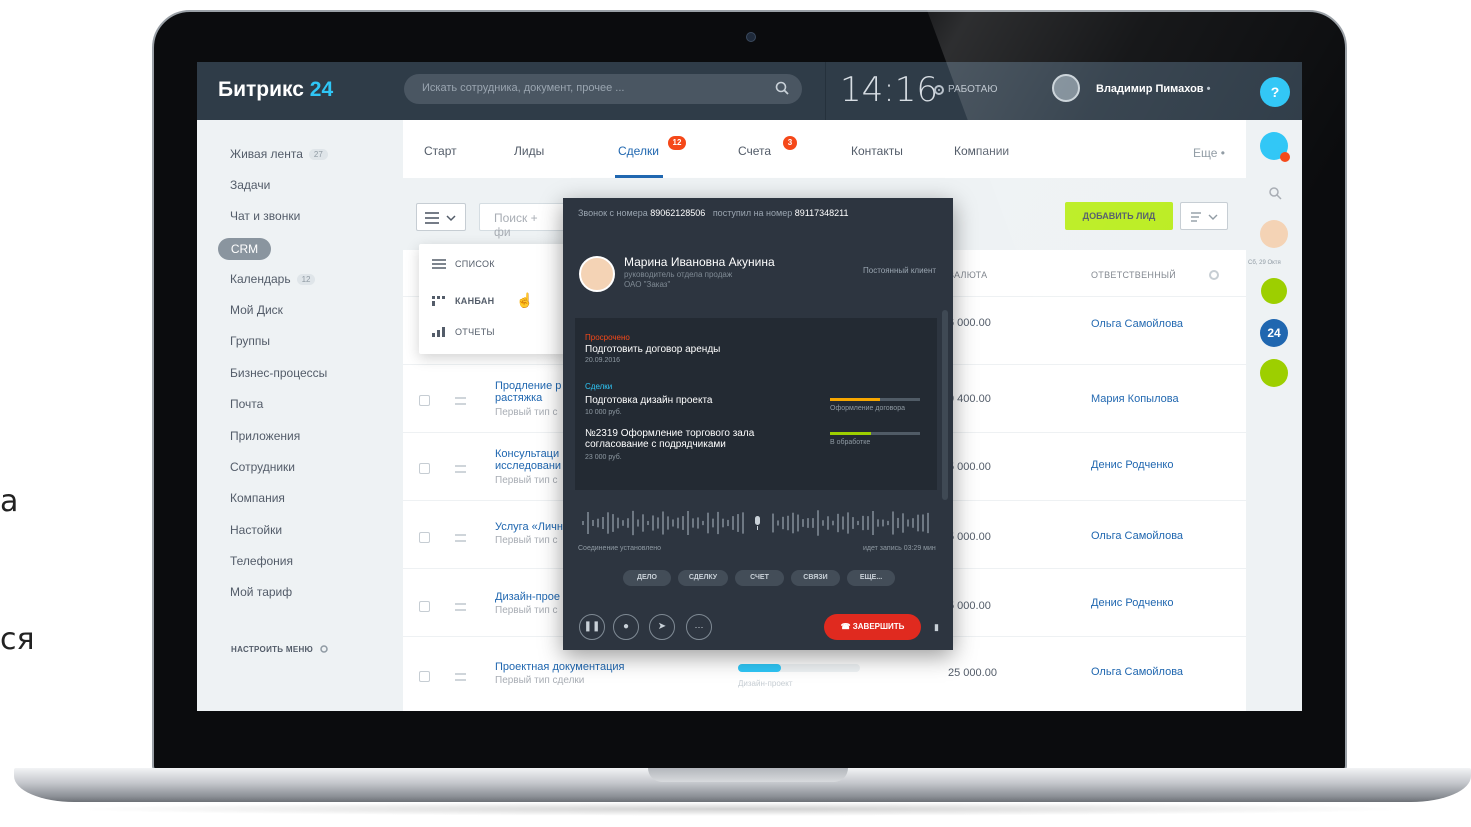 The width and height of the screenshot is (1471, 827). Describe the element at coordinates (825, 91) in the screenshot. I see `topbar-divider` at that location.